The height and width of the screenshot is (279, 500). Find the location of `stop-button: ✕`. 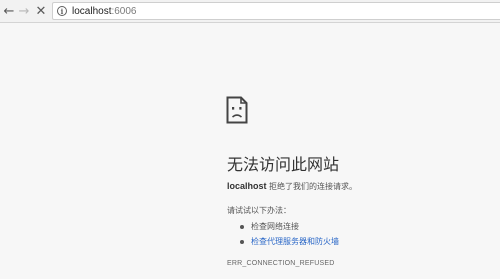

stop-button: ✕ is located at coordinates (41, 11).